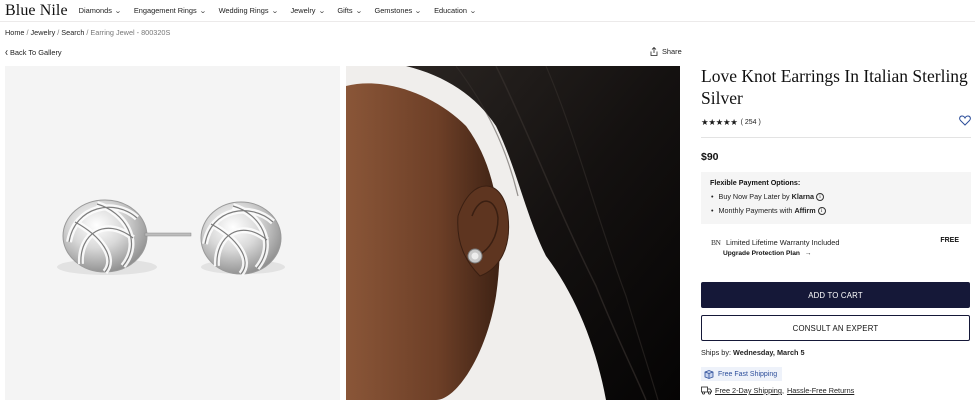  I want to click on ships-by-label: Ships by:, so click(716, 352).